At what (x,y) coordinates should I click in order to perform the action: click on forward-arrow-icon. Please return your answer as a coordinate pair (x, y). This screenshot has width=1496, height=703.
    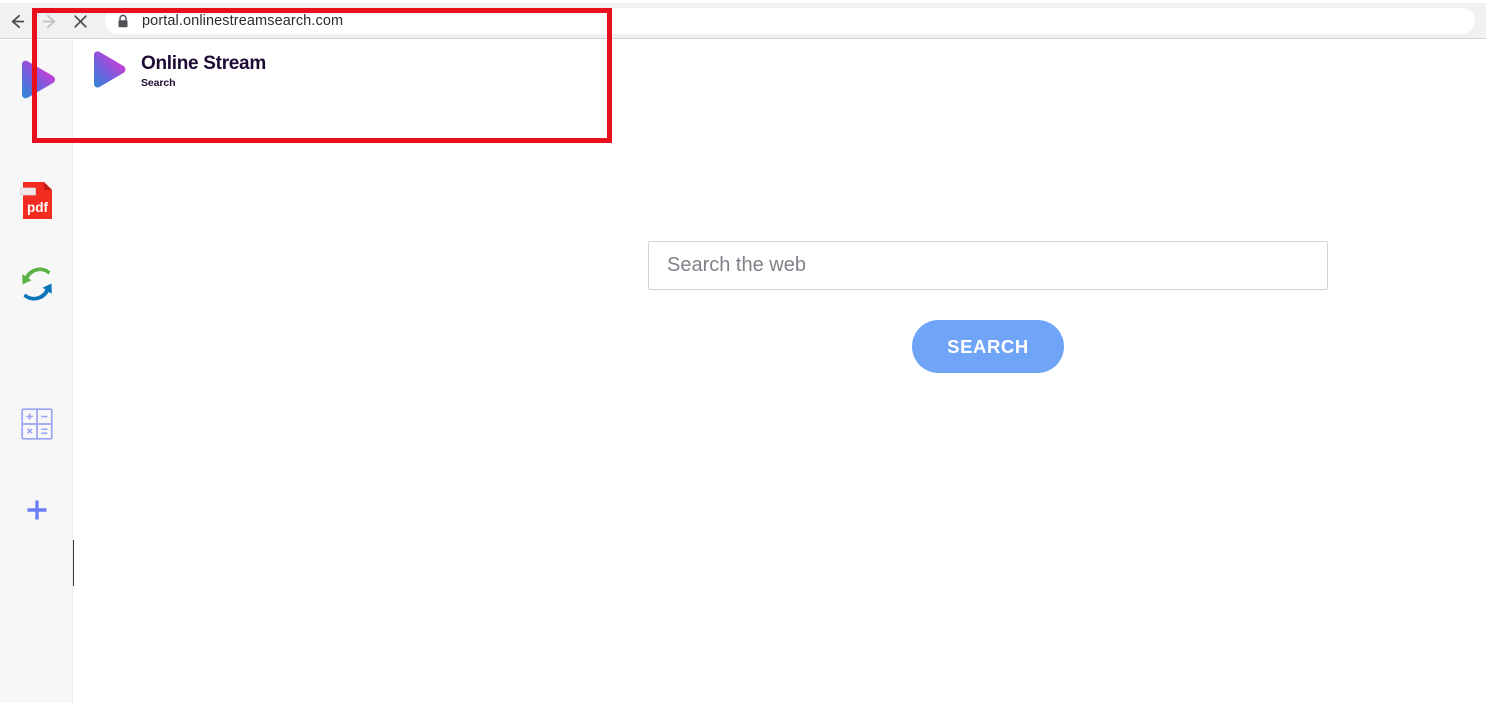
    Looking at the image, I should click on (48, 21).